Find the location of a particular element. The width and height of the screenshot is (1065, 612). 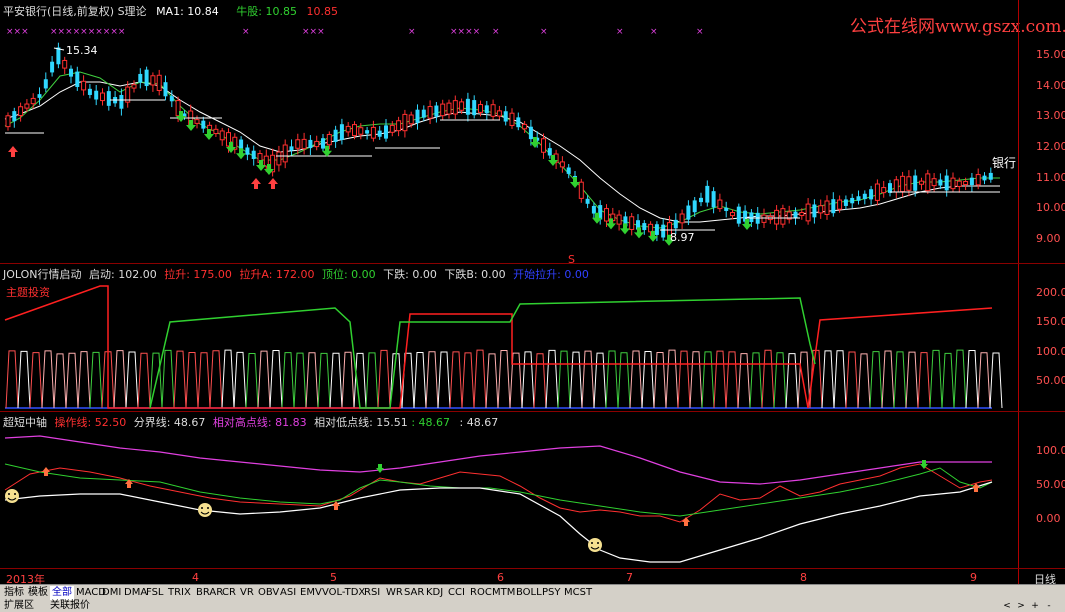

tab-psy: PSY is located at coordinates (551, 593).